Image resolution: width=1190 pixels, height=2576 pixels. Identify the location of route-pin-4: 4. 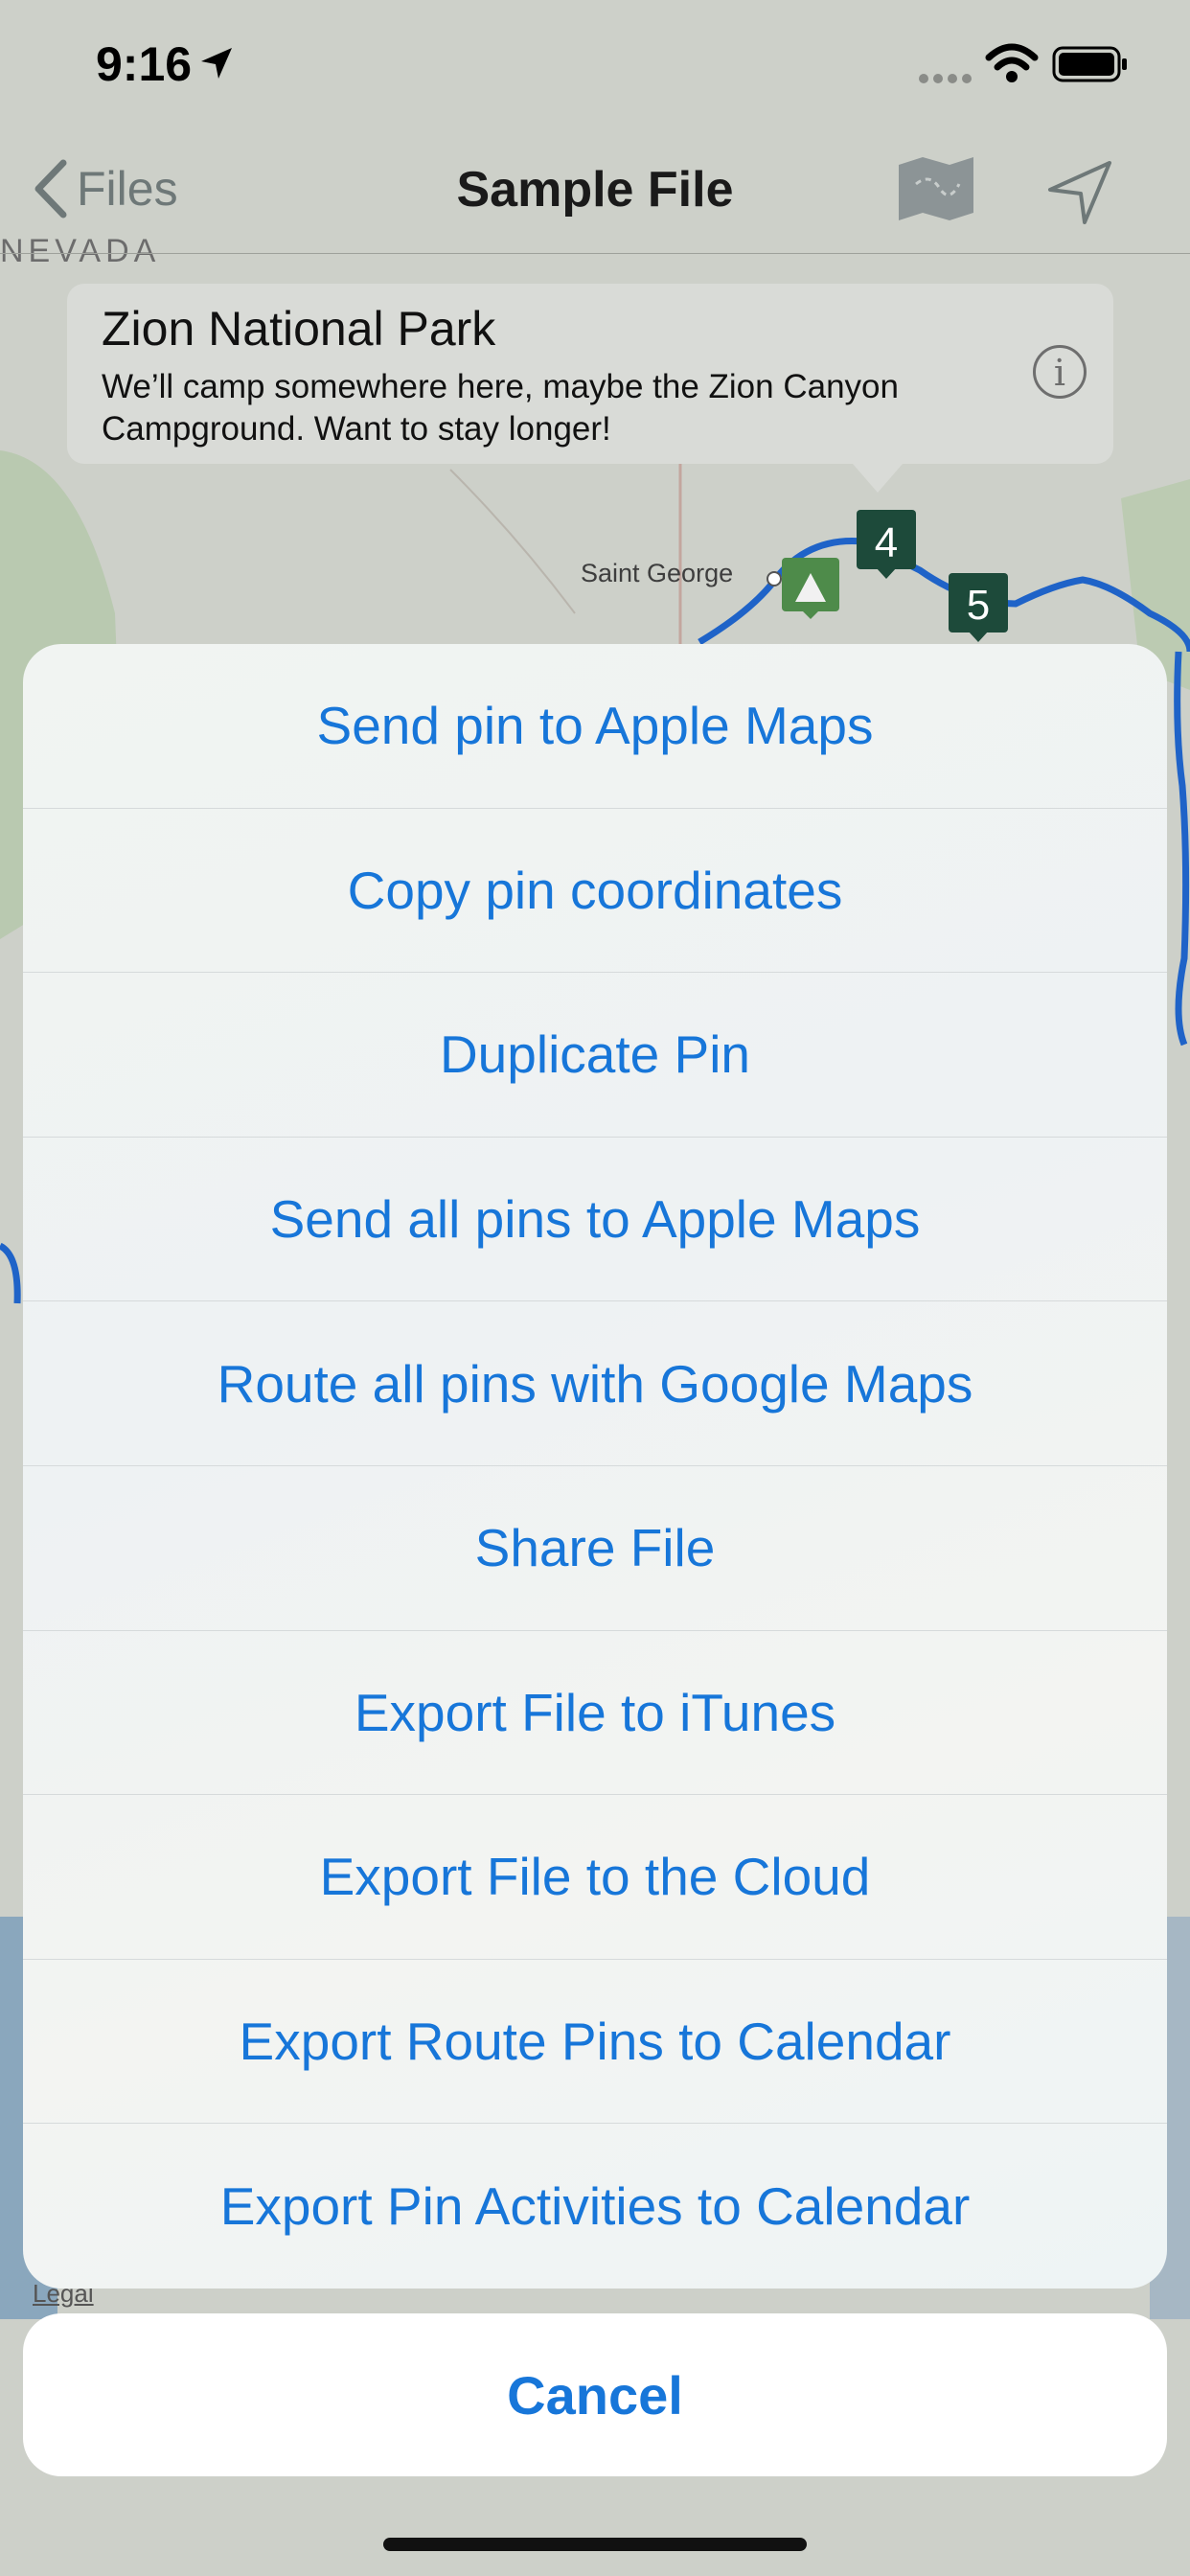
(887, 544).